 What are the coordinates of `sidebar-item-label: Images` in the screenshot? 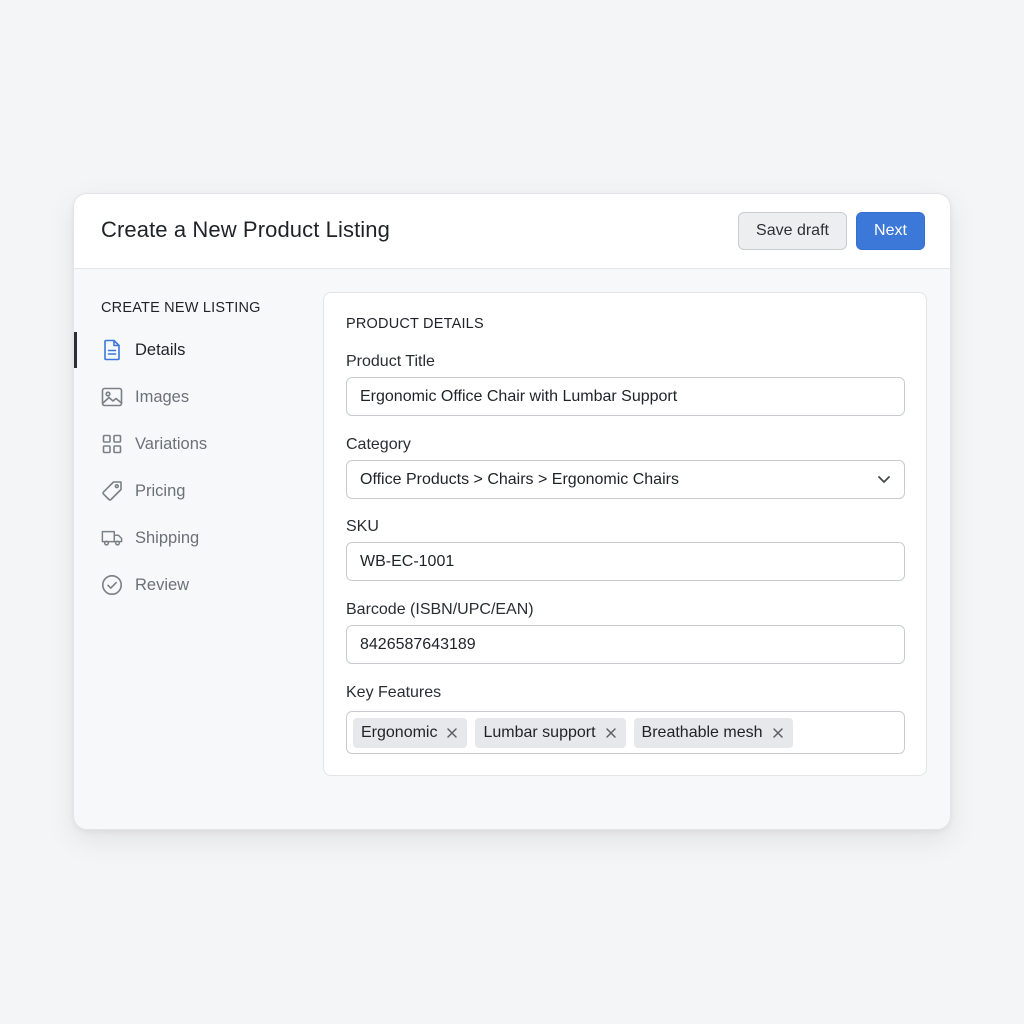 It's located at (162, 396).